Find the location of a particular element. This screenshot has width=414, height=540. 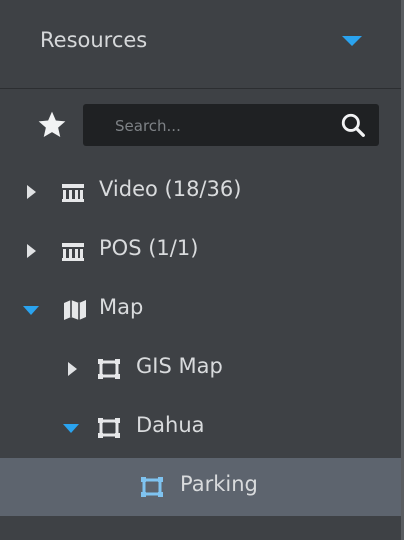

dropdown-caret-icon is located at coordinates (352, 41).